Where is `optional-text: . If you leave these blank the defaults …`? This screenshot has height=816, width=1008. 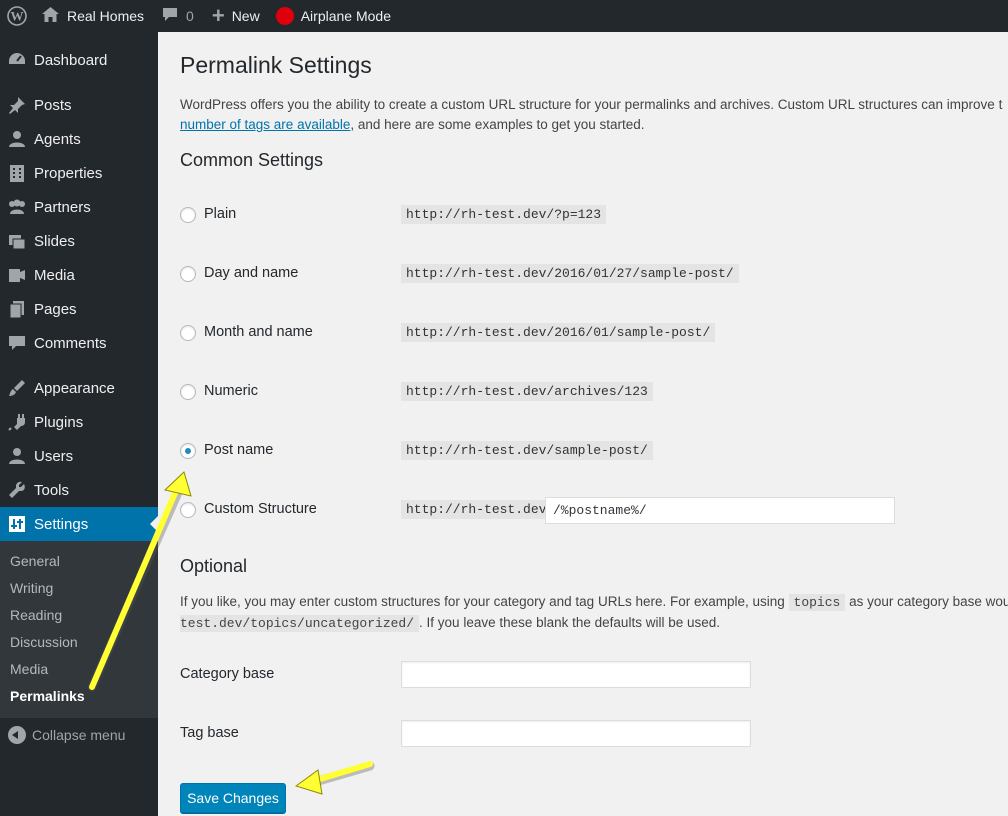
optional-text: . If you leave these blank the defaults … is located at coordinates (569, 622).